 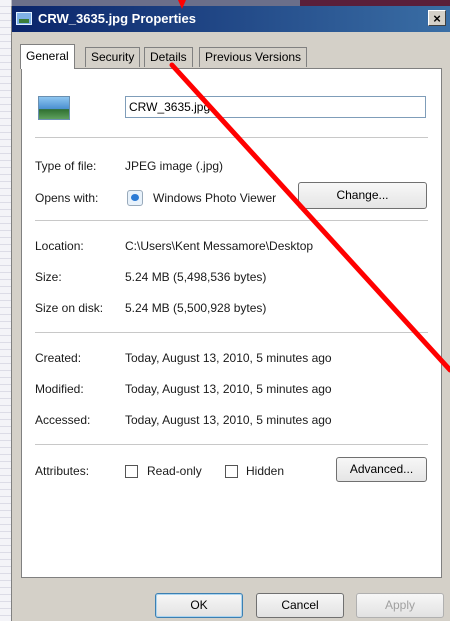 What do you see at coordinates (228, 389) in the screenshot?
I see `modified-value: Today, August 13, 2010, 5 minutes ago` at bounding box center [228, 389].